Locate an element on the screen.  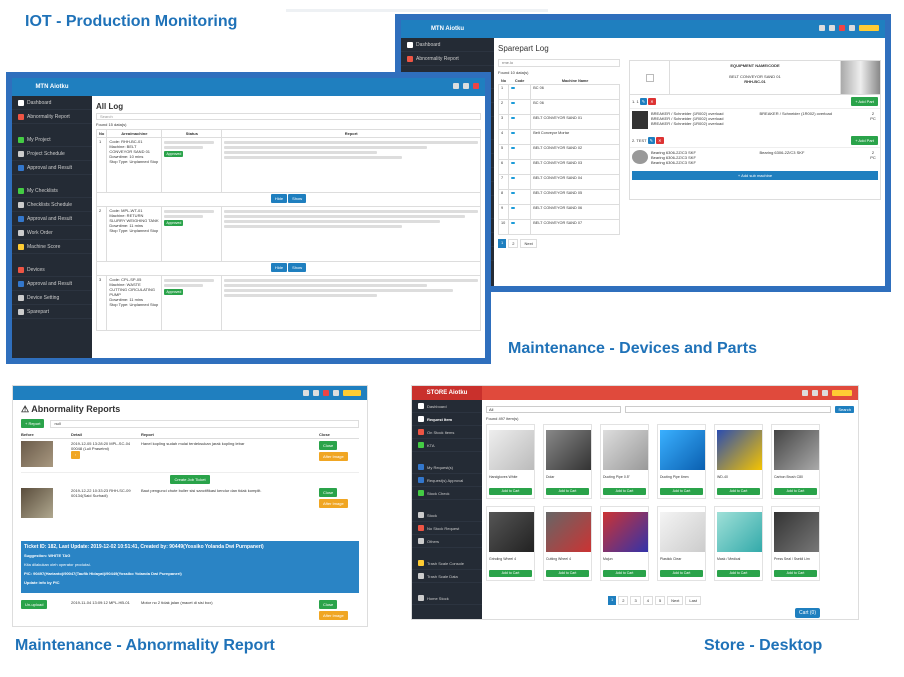
last-button: Last is located at coordinates (693, 600).